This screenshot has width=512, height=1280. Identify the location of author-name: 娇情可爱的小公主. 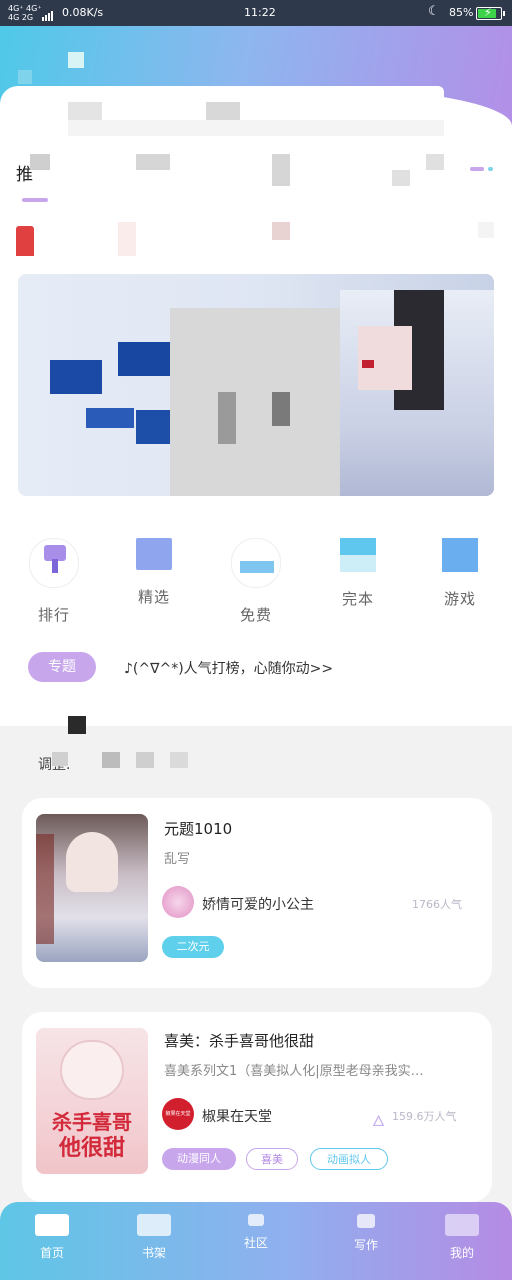
(258, 904).